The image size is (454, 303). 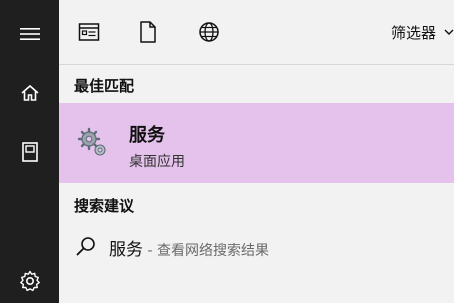 What do you see at coordinates (147, 135) in the screenshot?
I see `best-match-name: 服务` at bounding box center [147, 135].